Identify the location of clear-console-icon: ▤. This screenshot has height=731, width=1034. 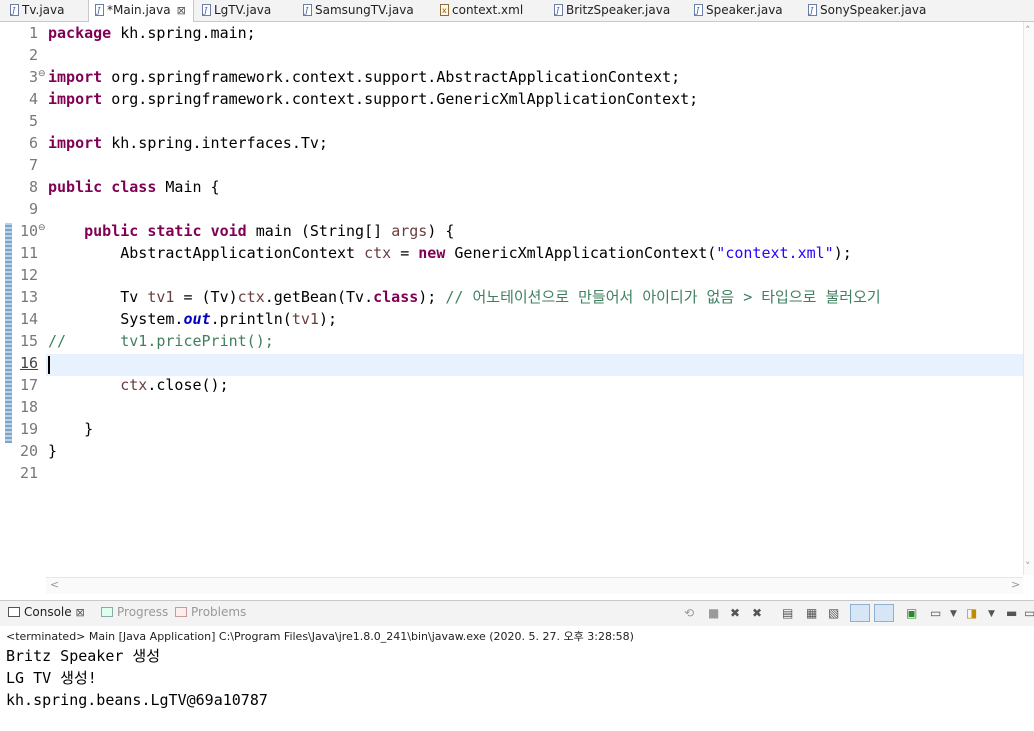
(787, 613).